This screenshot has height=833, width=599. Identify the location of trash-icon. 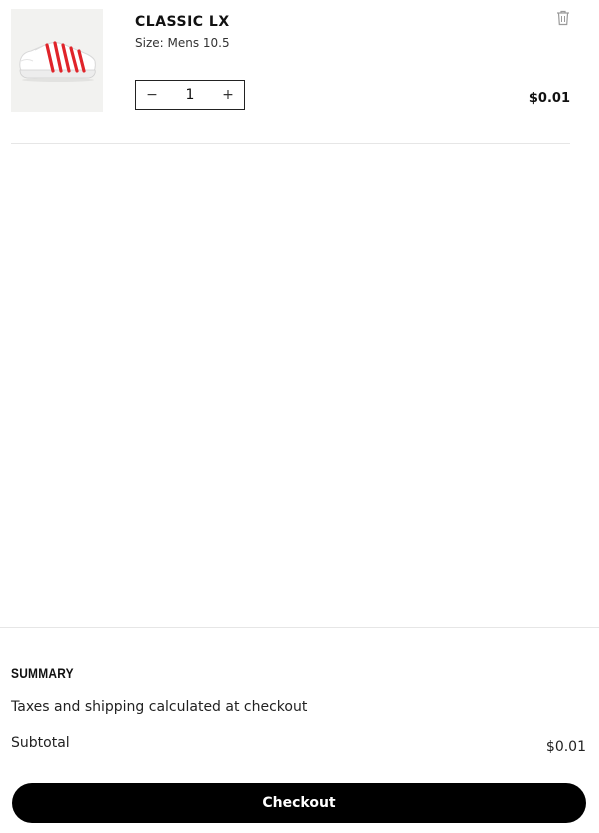
(563, 18).